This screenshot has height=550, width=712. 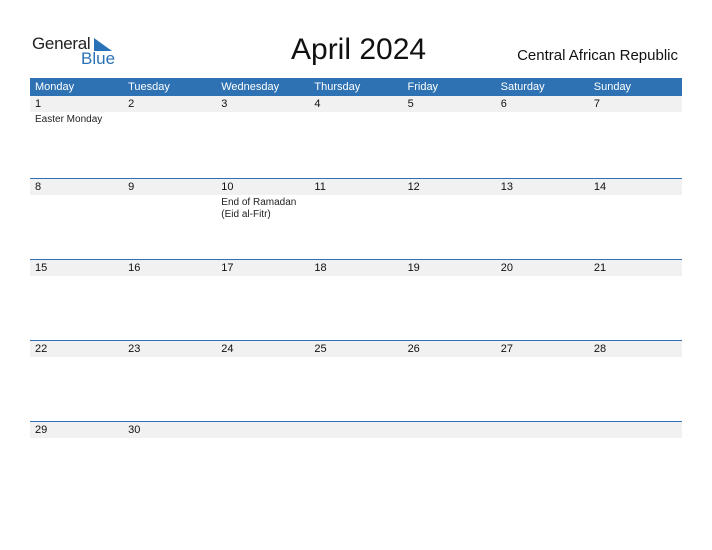 I want to click on day-number: 16, so click(x=134, y=268).